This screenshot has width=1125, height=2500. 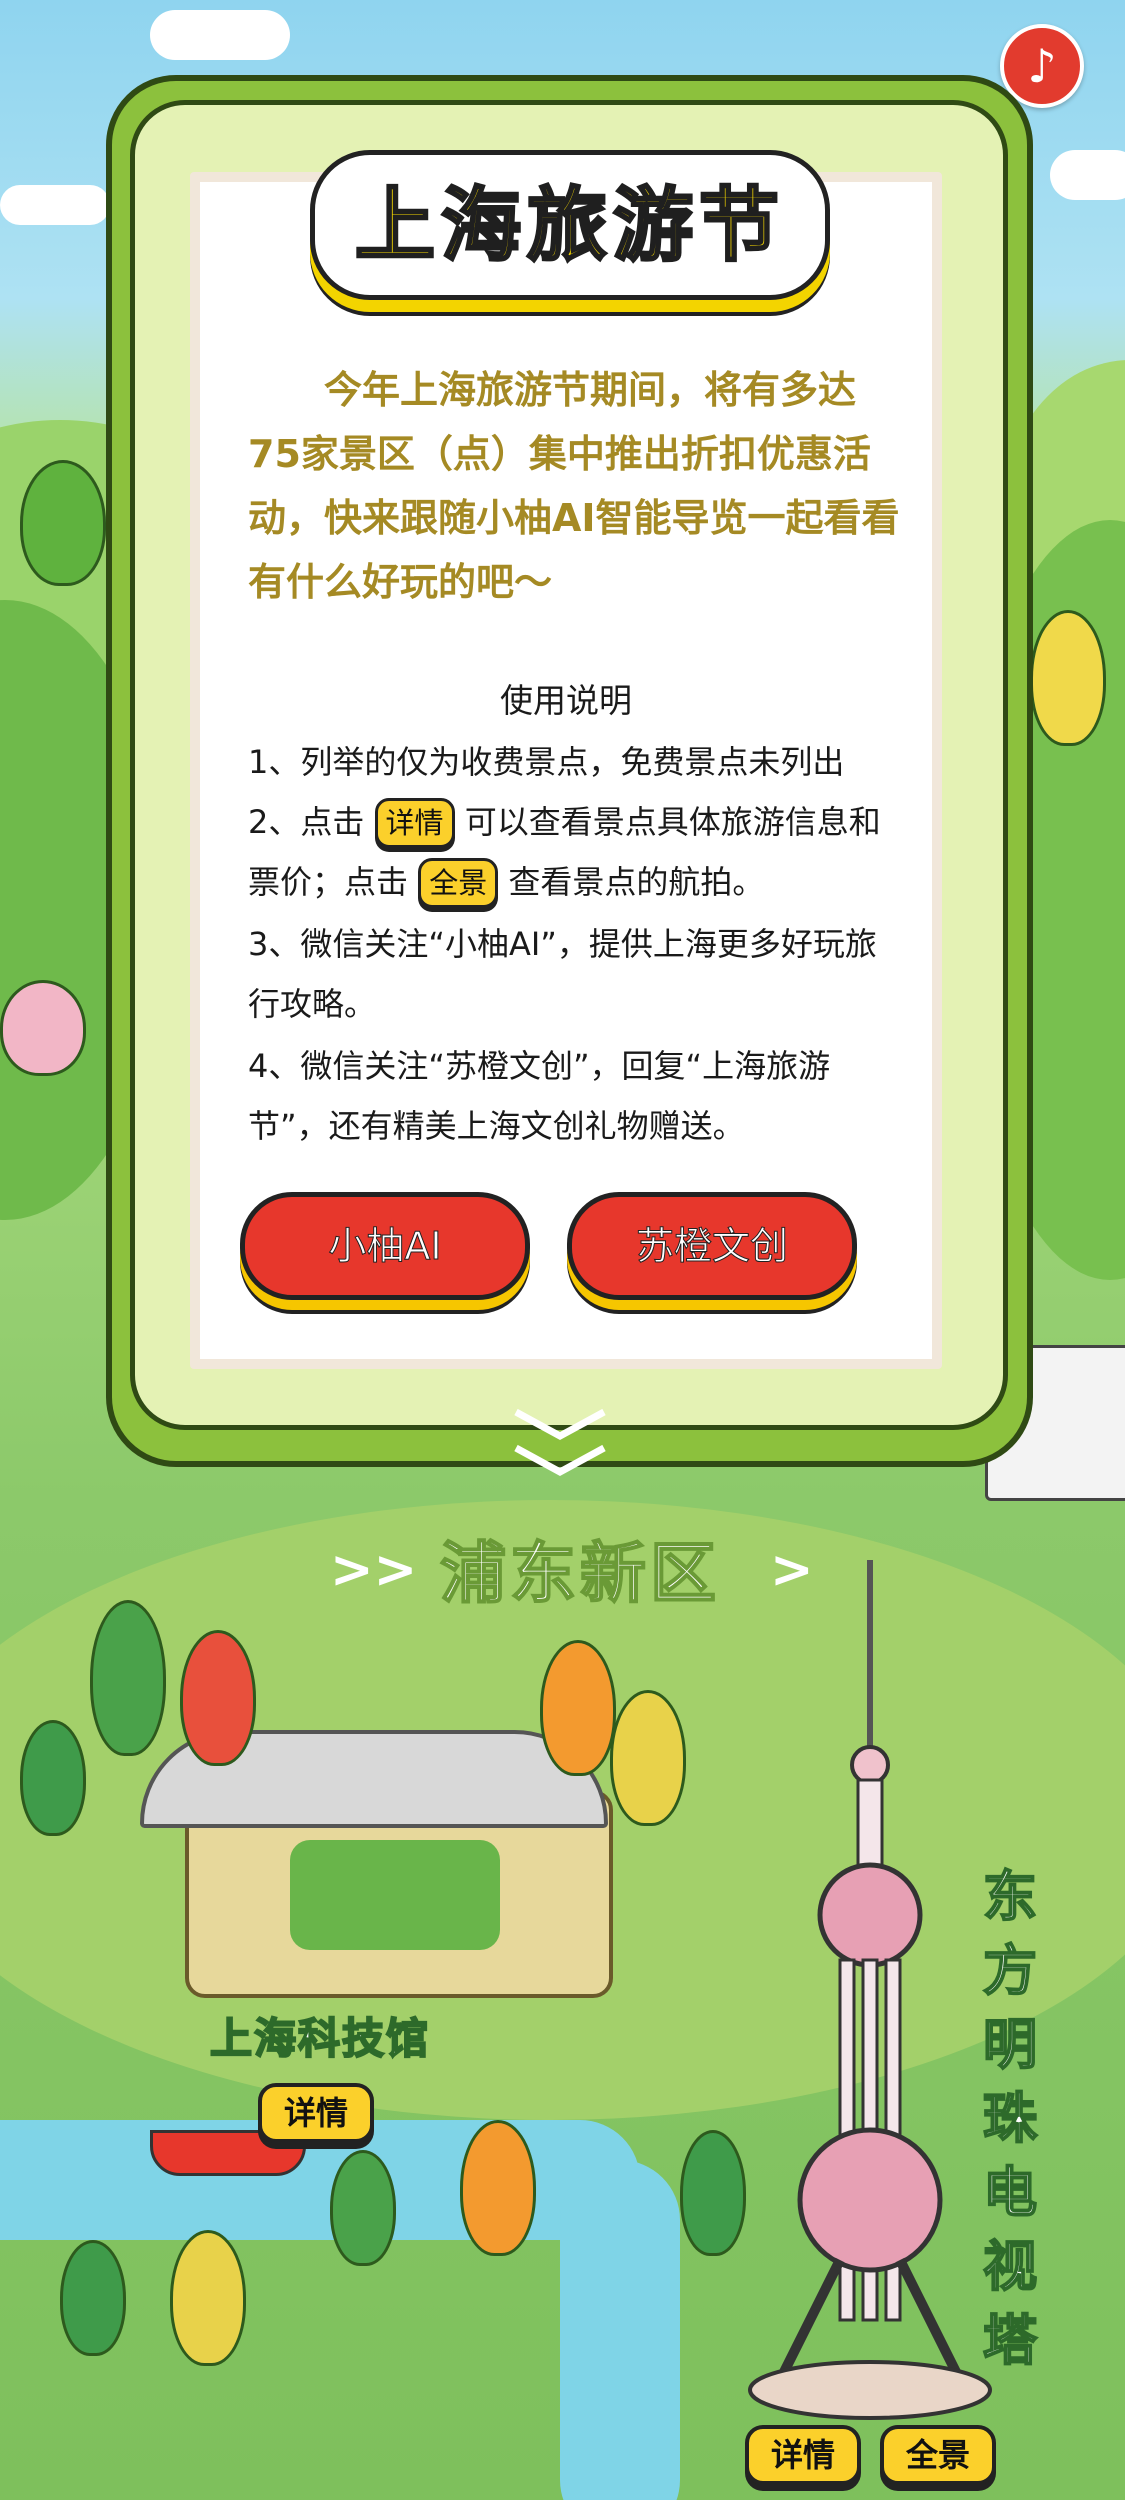 I want to click on section-title: 浦东新区, so click(x=579, y=1573).